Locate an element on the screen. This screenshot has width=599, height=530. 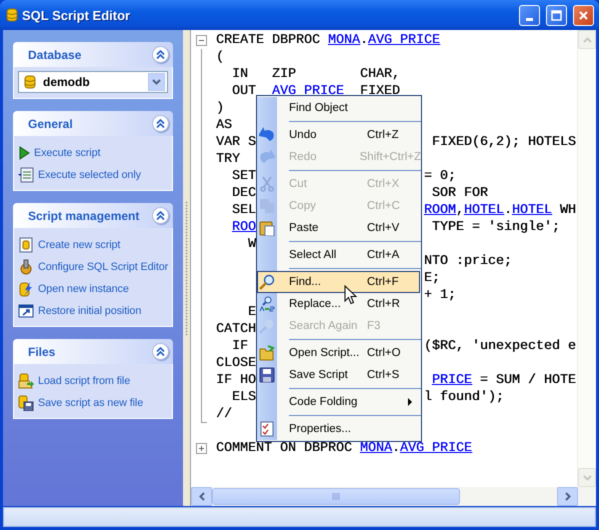
close-icon is located at coordinates (583, 15).